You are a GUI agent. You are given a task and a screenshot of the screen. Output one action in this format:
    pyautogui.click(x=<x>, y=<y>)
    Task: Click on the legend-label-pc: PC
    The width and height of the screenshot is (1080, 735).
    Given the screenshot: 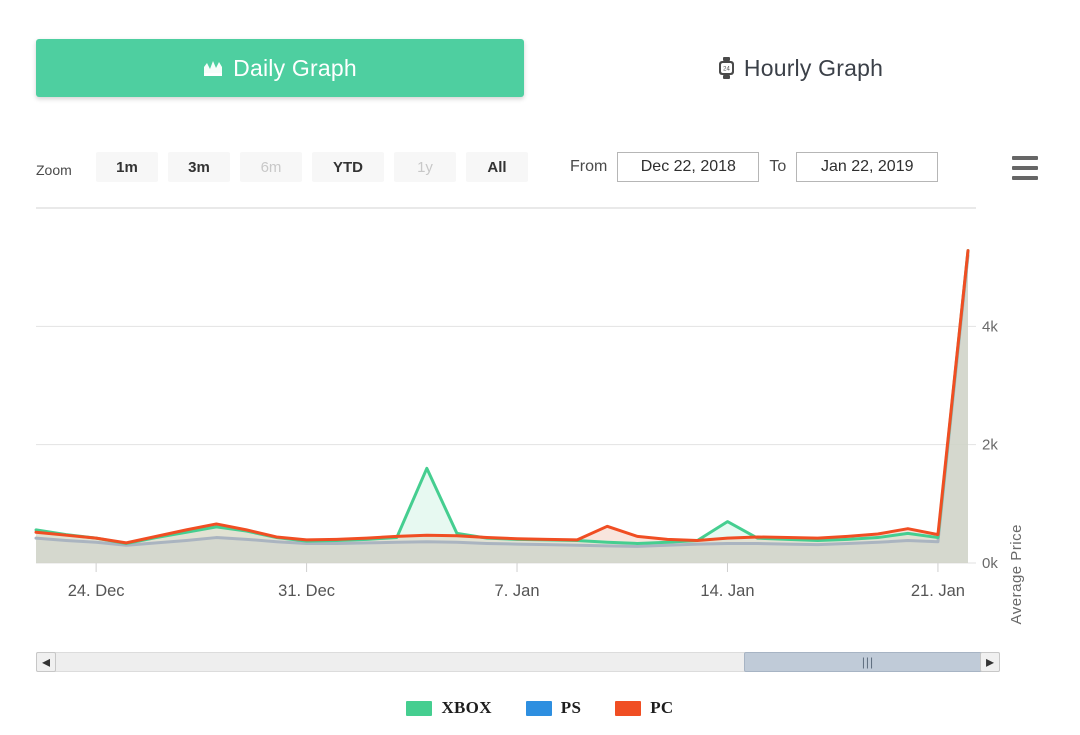 What is the action you would take?
    pyautogui.click(x=662, y=707)
    